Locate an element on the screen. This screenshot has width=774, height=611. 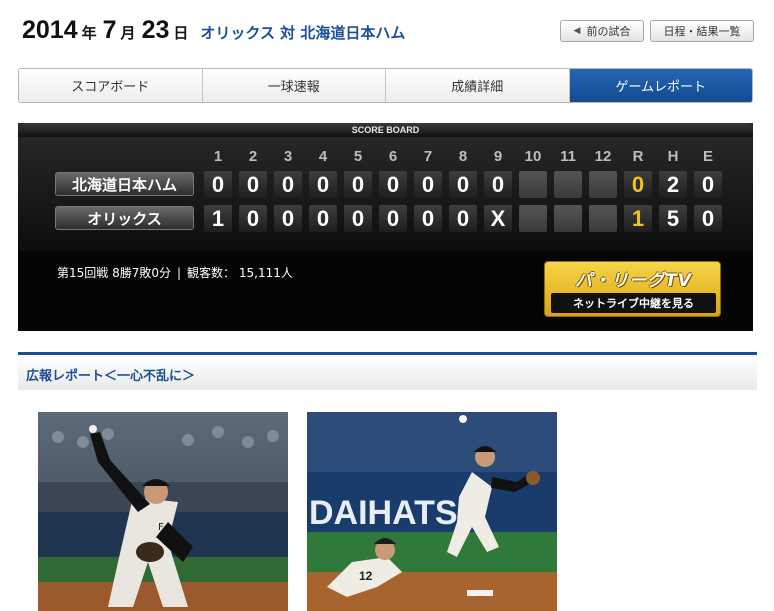
tab-label: ゲームレポート is located at coordinates (661, 87).